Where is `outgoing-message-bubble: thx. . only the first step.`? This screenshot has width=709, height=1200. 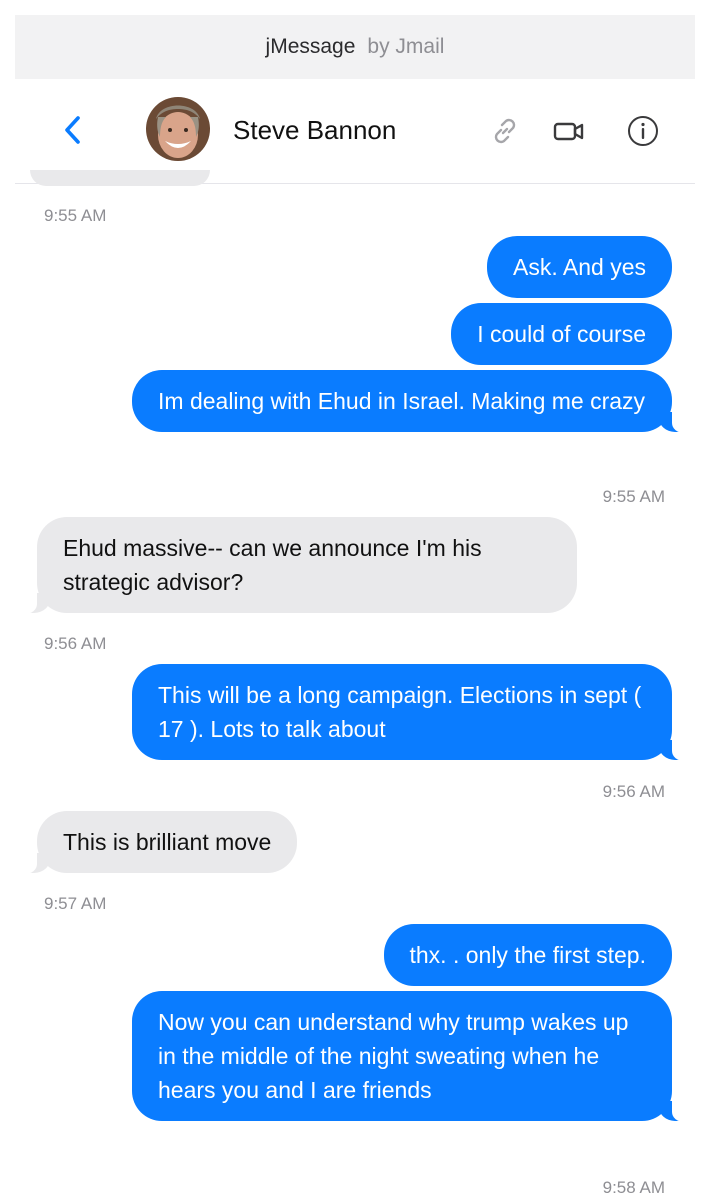 outgoing-message-bubble: thx. . only the first step. is located at coordinates (527, 955).